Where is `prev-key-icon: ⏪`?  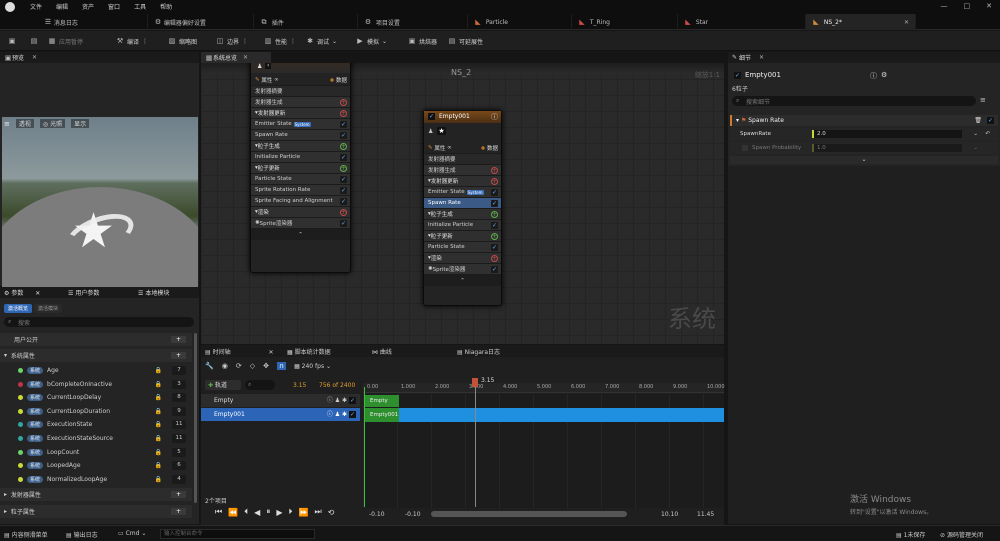
prev-key-icon: ⏪ is located at coordinates (233, 512).